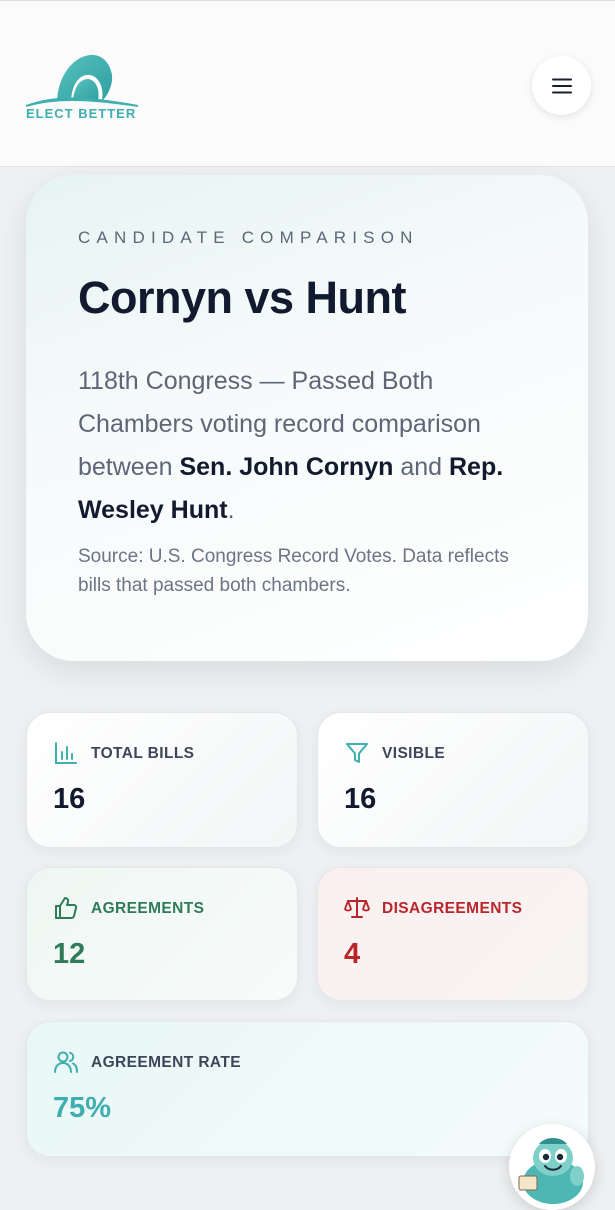 The image size is (615, 1210). I want to click on stat-card-visible: VISIBLE 16, so click(453, 780).